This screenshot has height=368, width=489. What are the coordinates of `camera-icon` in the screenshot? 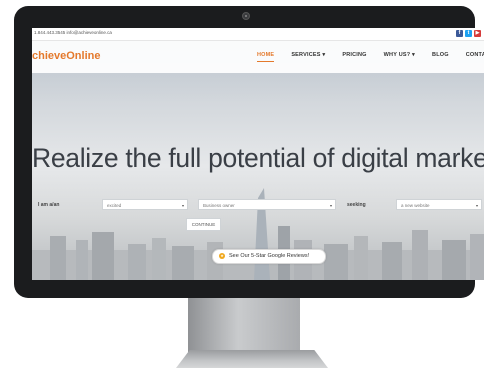 It's located at (246, 16).